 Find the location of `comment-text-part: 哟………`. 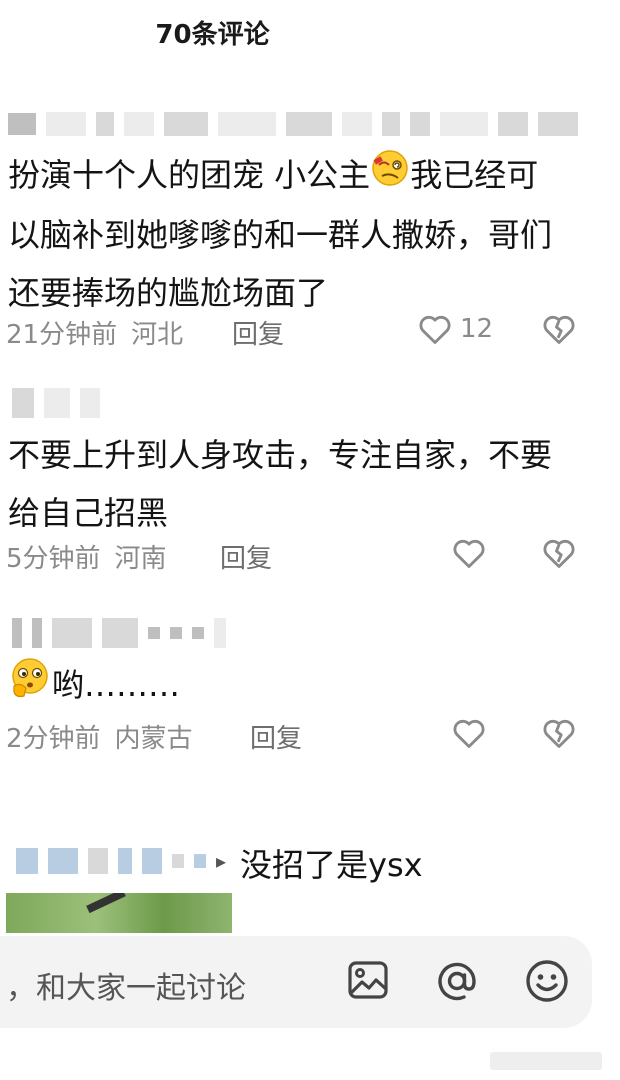

comment-text-part: 哟……… is located at coordinates (116, 685).